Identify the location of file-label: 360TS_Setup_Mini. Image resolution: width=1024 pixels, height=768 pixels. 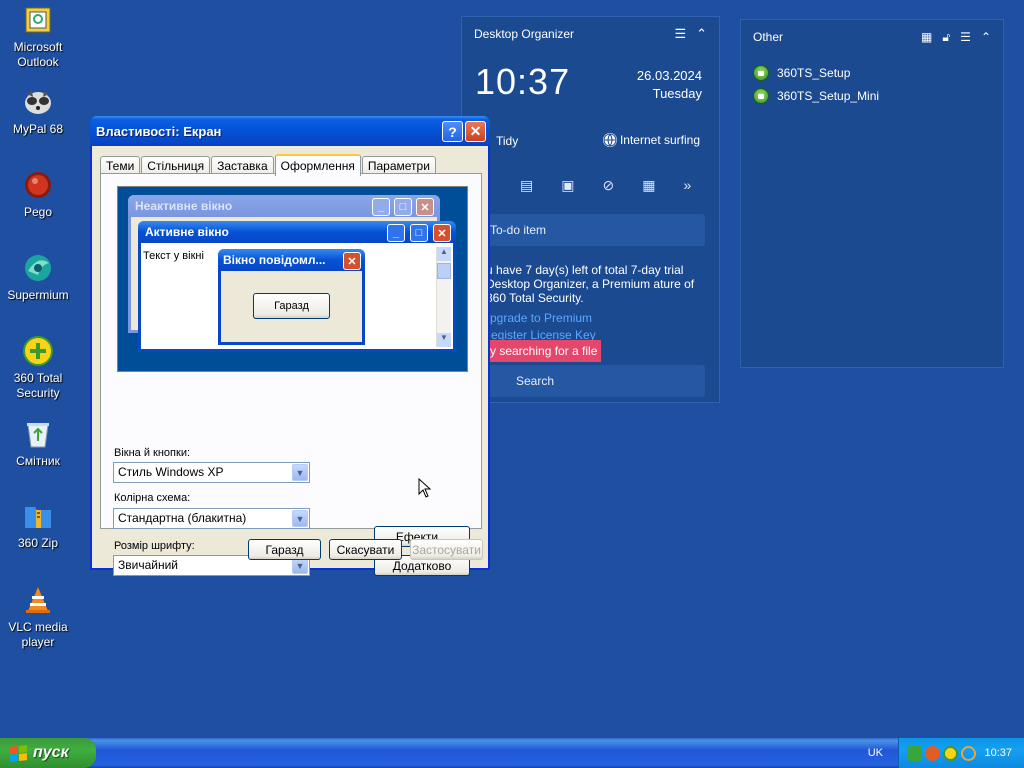
(828, 96).